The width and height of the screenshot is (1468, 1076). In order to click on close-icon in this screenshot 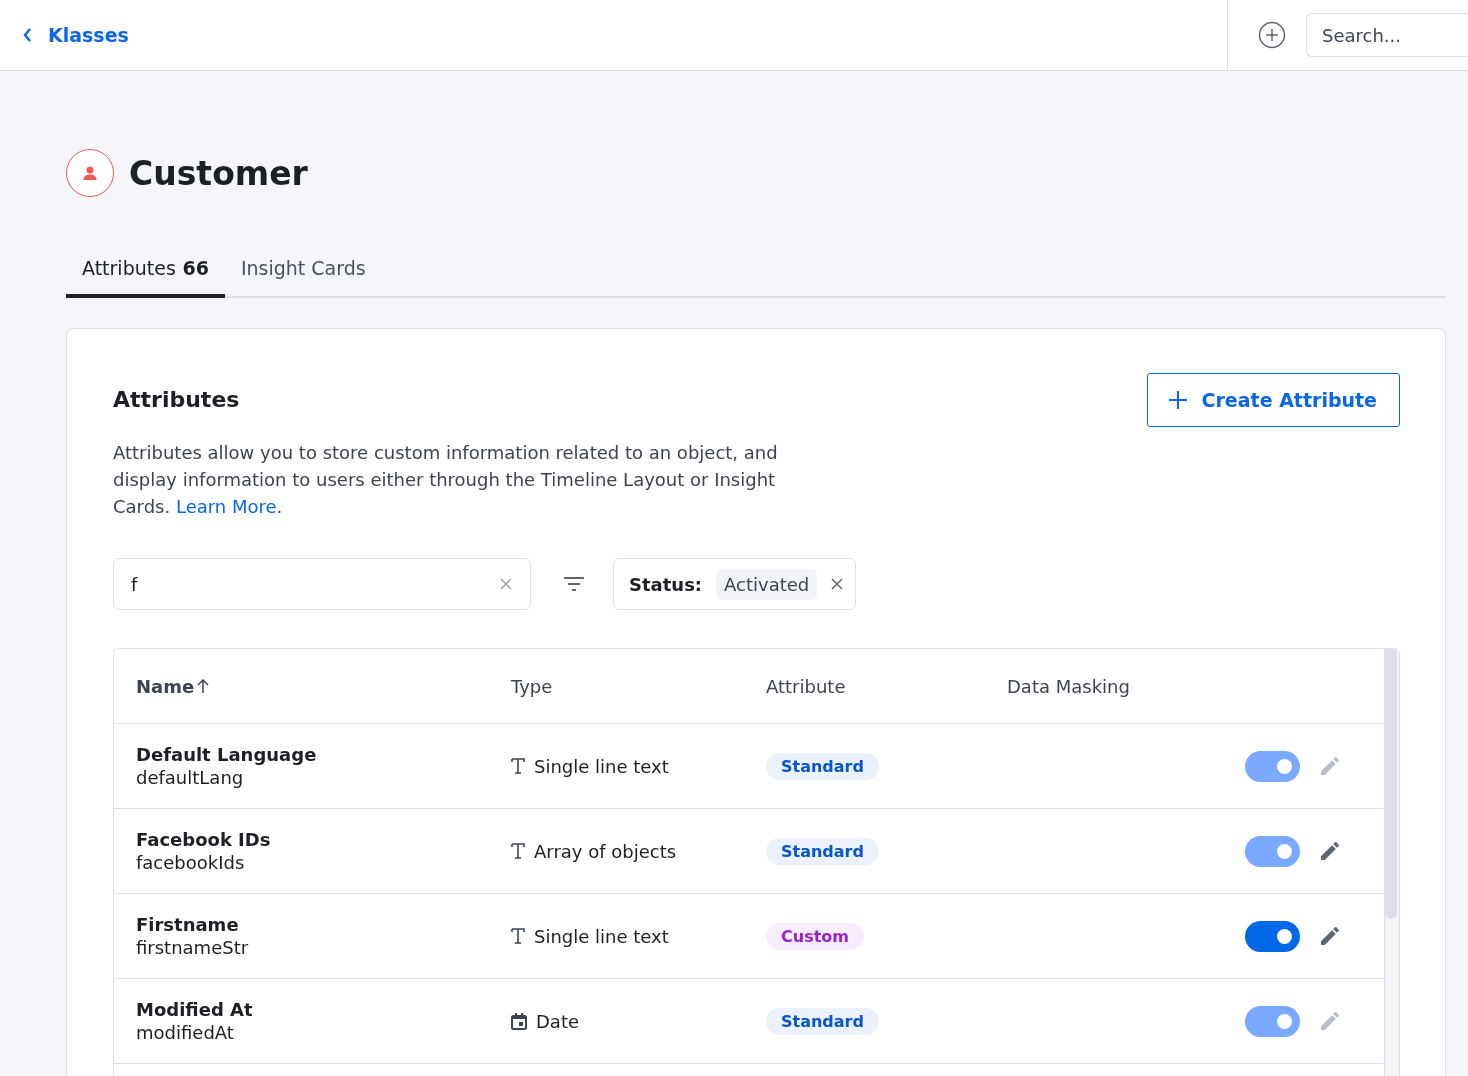, I will do `click(837, 584)`.